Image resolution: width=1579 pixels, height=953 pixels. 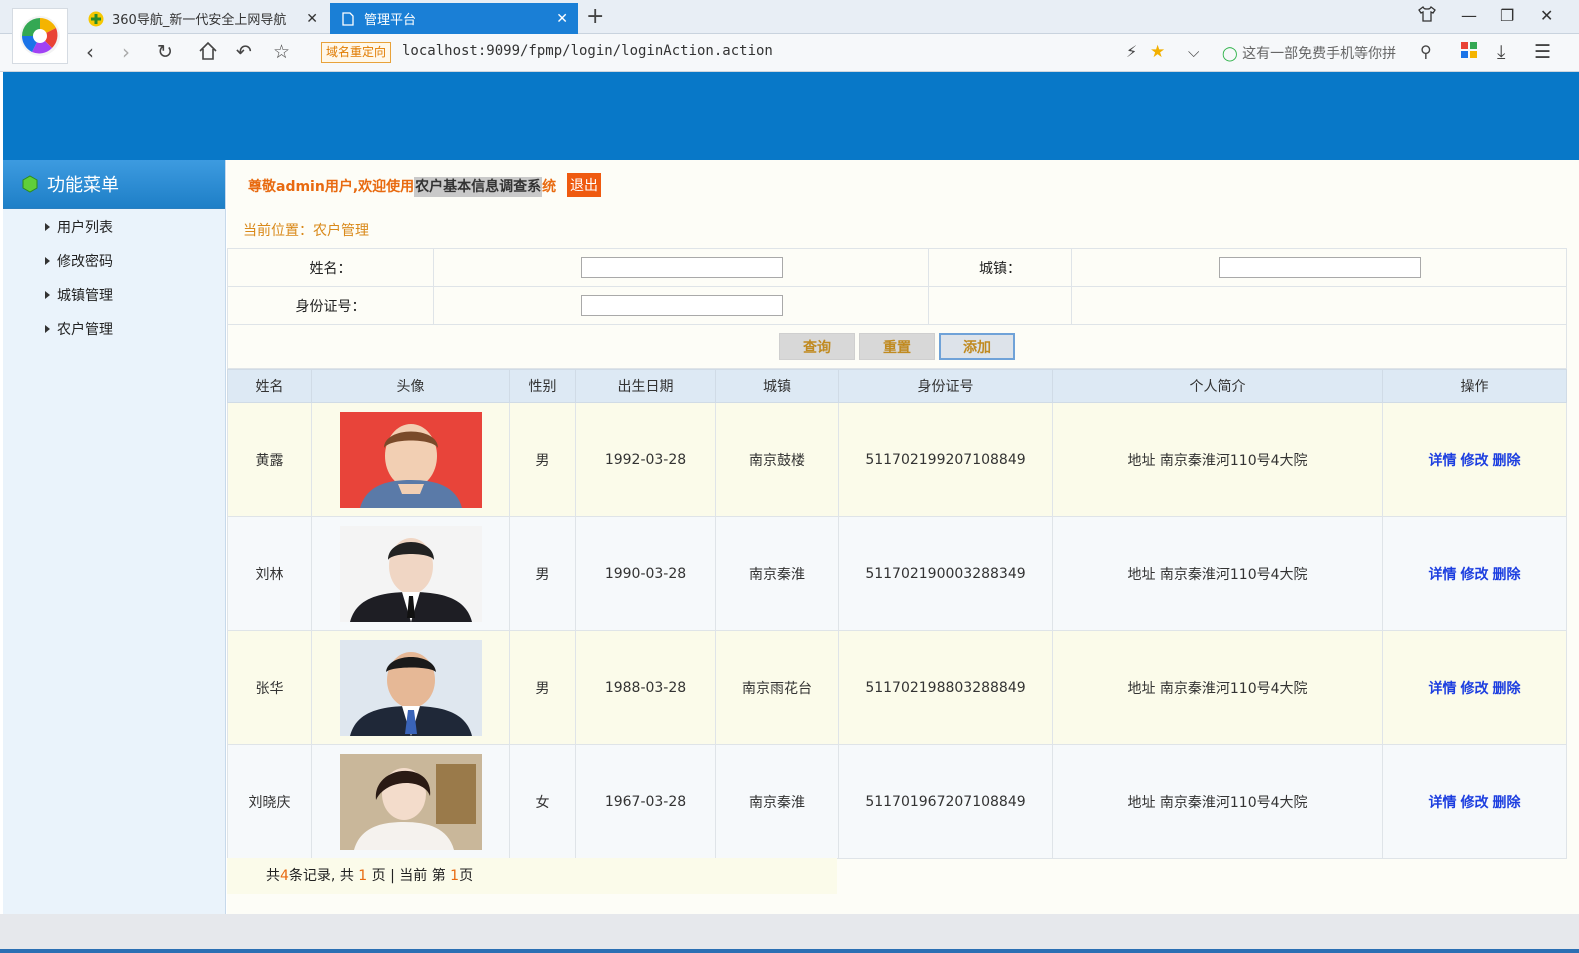 I want to click on home-icon, so click(x=208, y=53).